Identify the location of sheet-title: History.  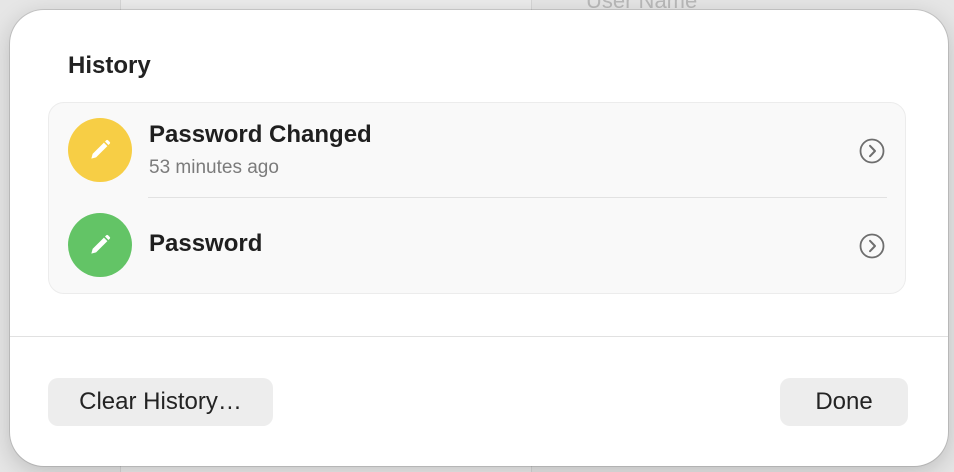
(109, 65).